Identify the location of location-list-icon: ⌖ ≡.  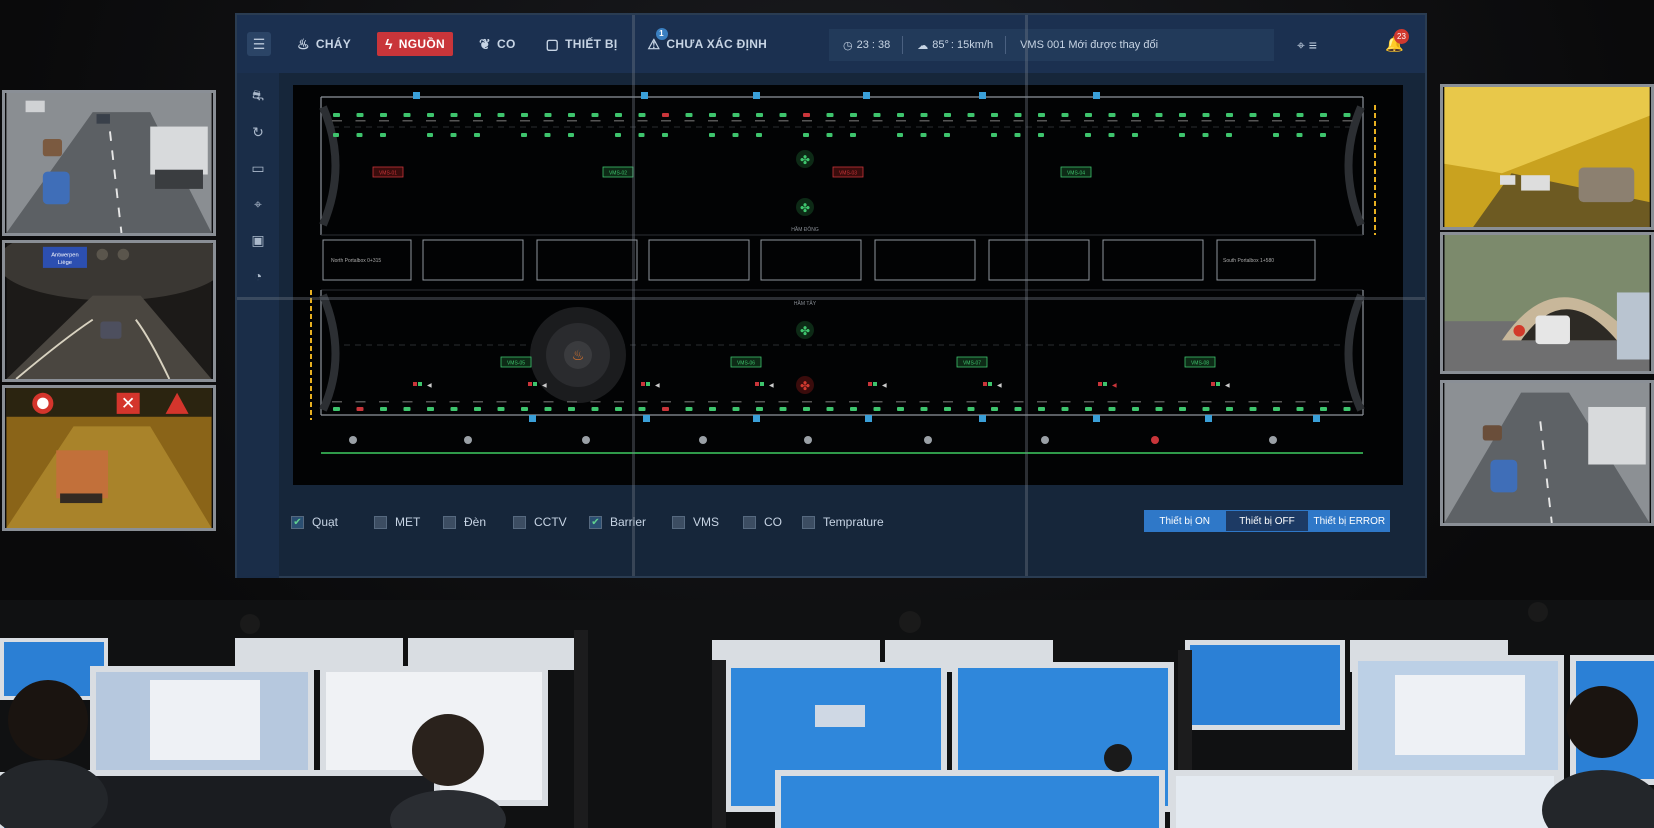
(1307, 45).